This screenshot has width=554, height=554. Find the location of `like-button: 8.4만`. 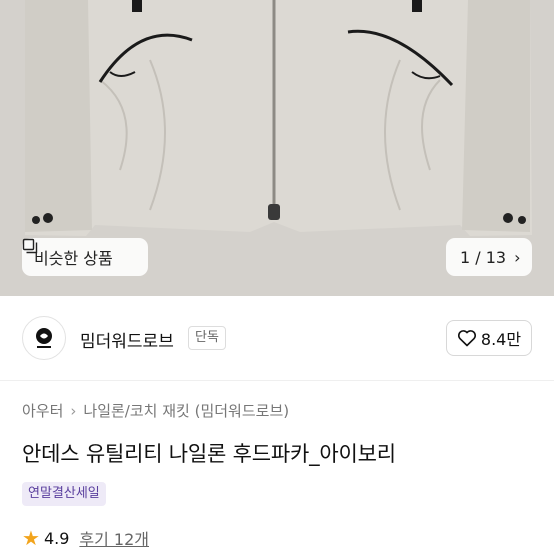

like-button: 8.4만 is located at coordinates (489, 338).